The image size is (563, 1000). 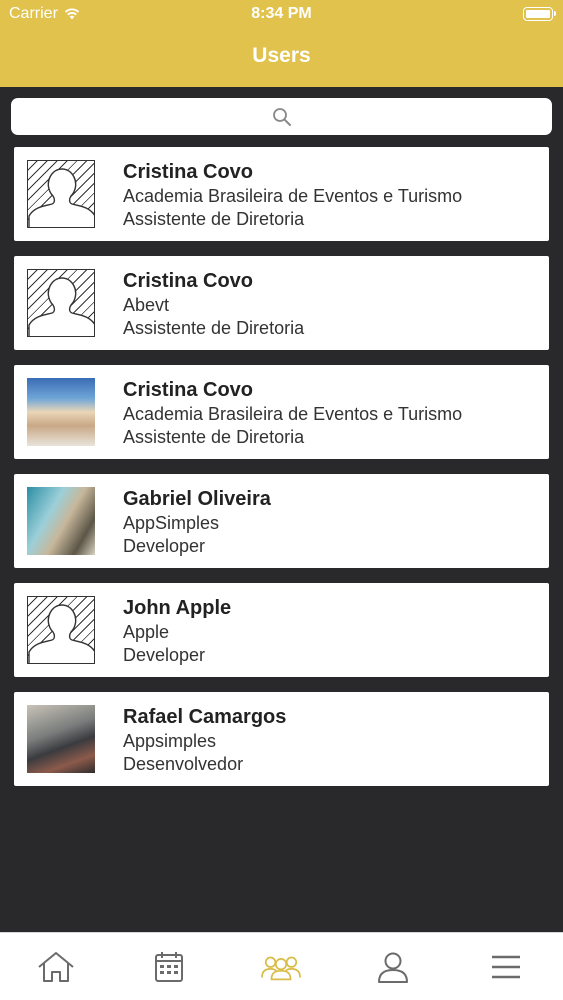 What do you see at coordinates (177, 608) in the screenshot?
I see `user-name: John Apple` at bounding box center [177, 608].